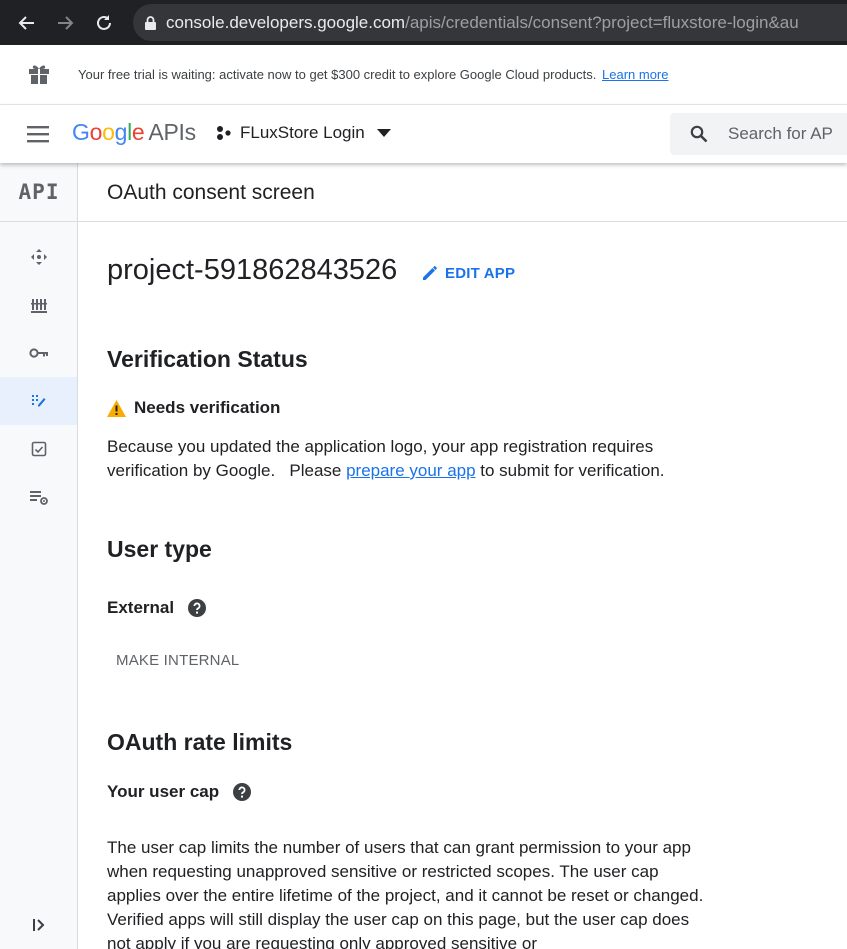 This screenshot has height=949, width=847. I want to click on forward-icon, so click(65, 22).